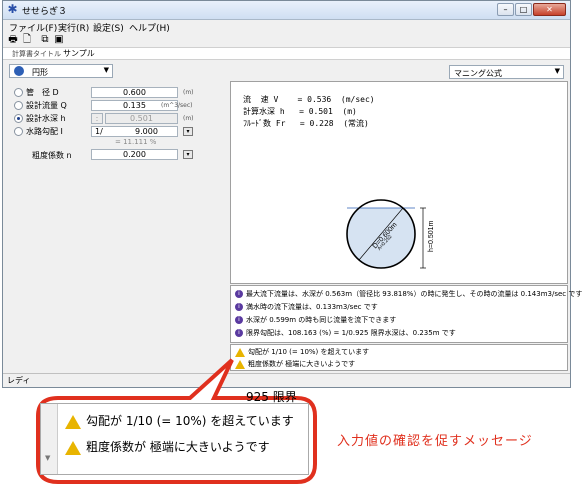 The width and height of the screenshot is (587, 490). I want to click on zoom-warning-text: 粗度係数が 極端に大きいようです, so click(178, 447).